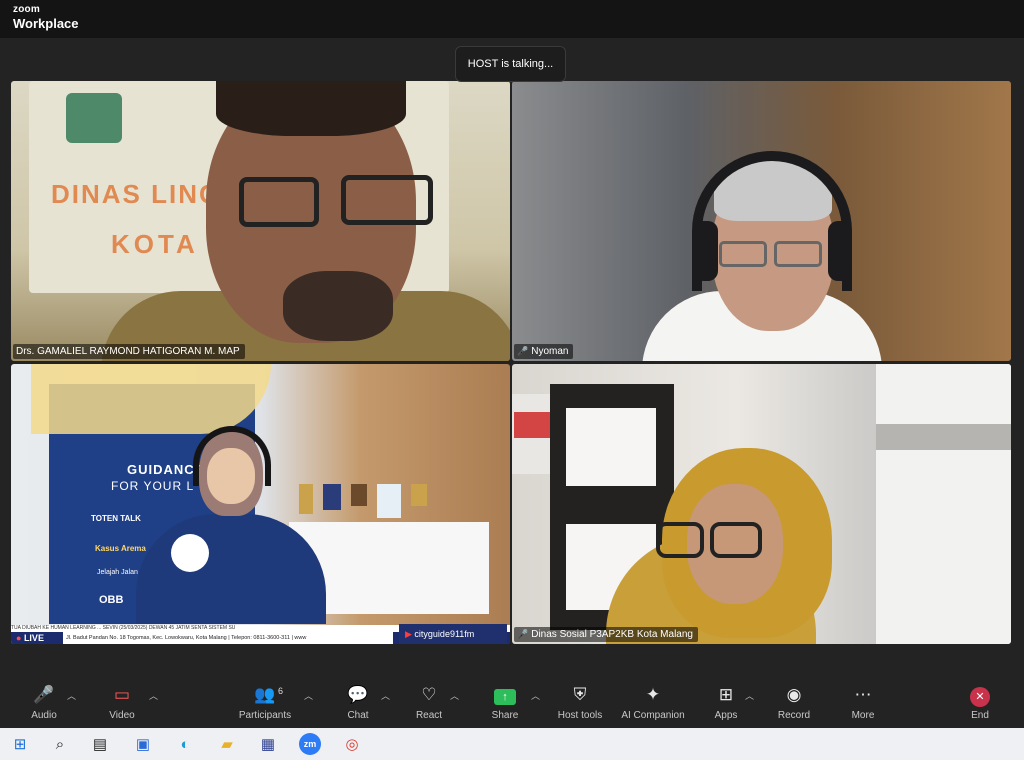 The width and height of the screenshot is (1024, 760). I want to click on banner-item: TOTEN TALK, so click(116, 518).